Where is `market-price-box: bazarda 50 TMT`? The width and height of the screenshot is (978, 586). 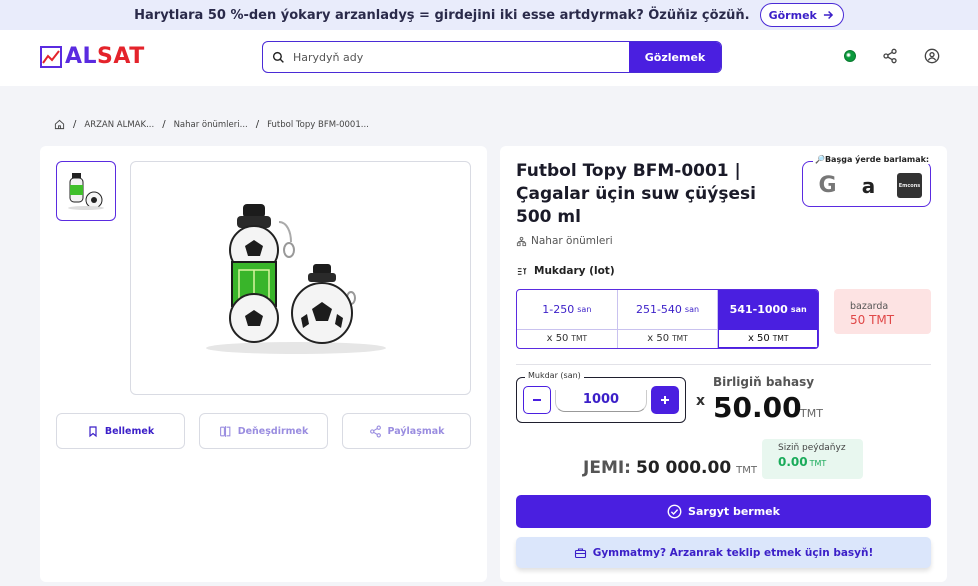
market-price-box: bazarda 50 TMT is located at coordinates (882, 311).